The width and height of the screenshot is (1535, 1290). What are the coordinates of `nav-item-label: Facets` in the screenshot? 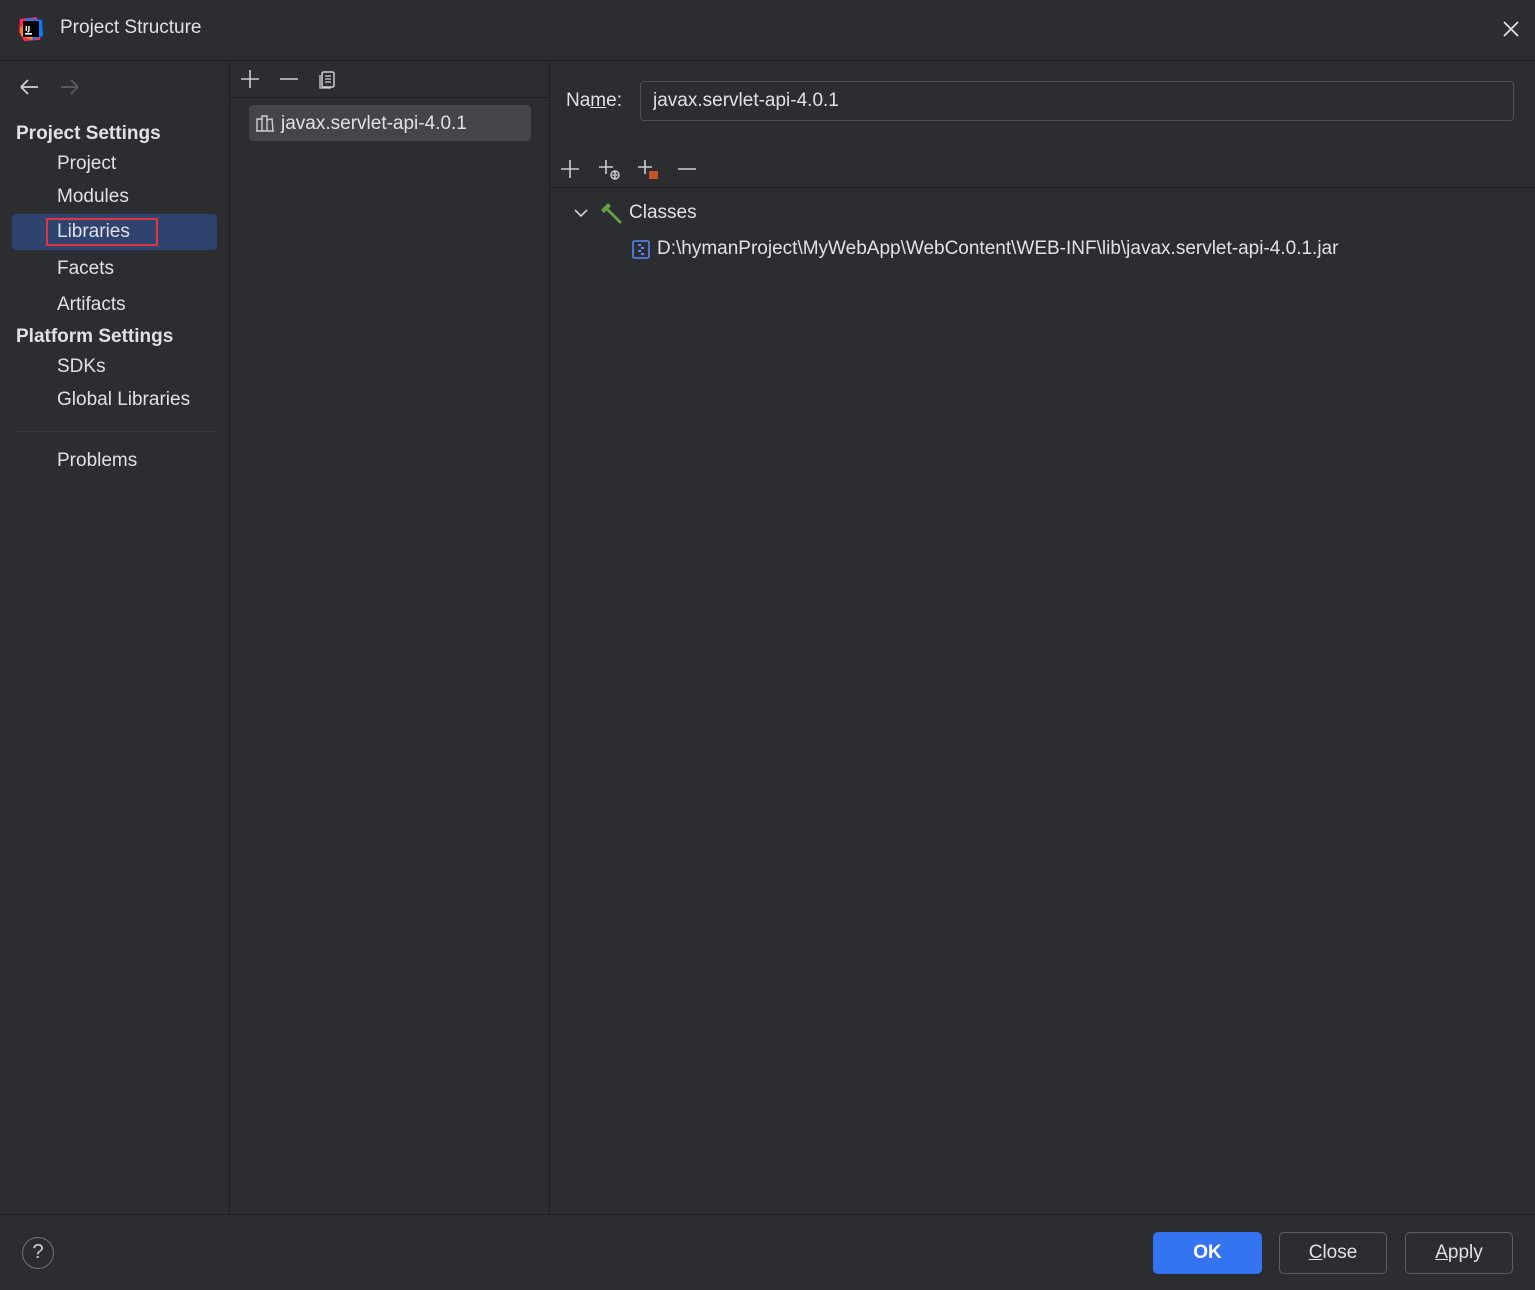 It's located at (86, 268).